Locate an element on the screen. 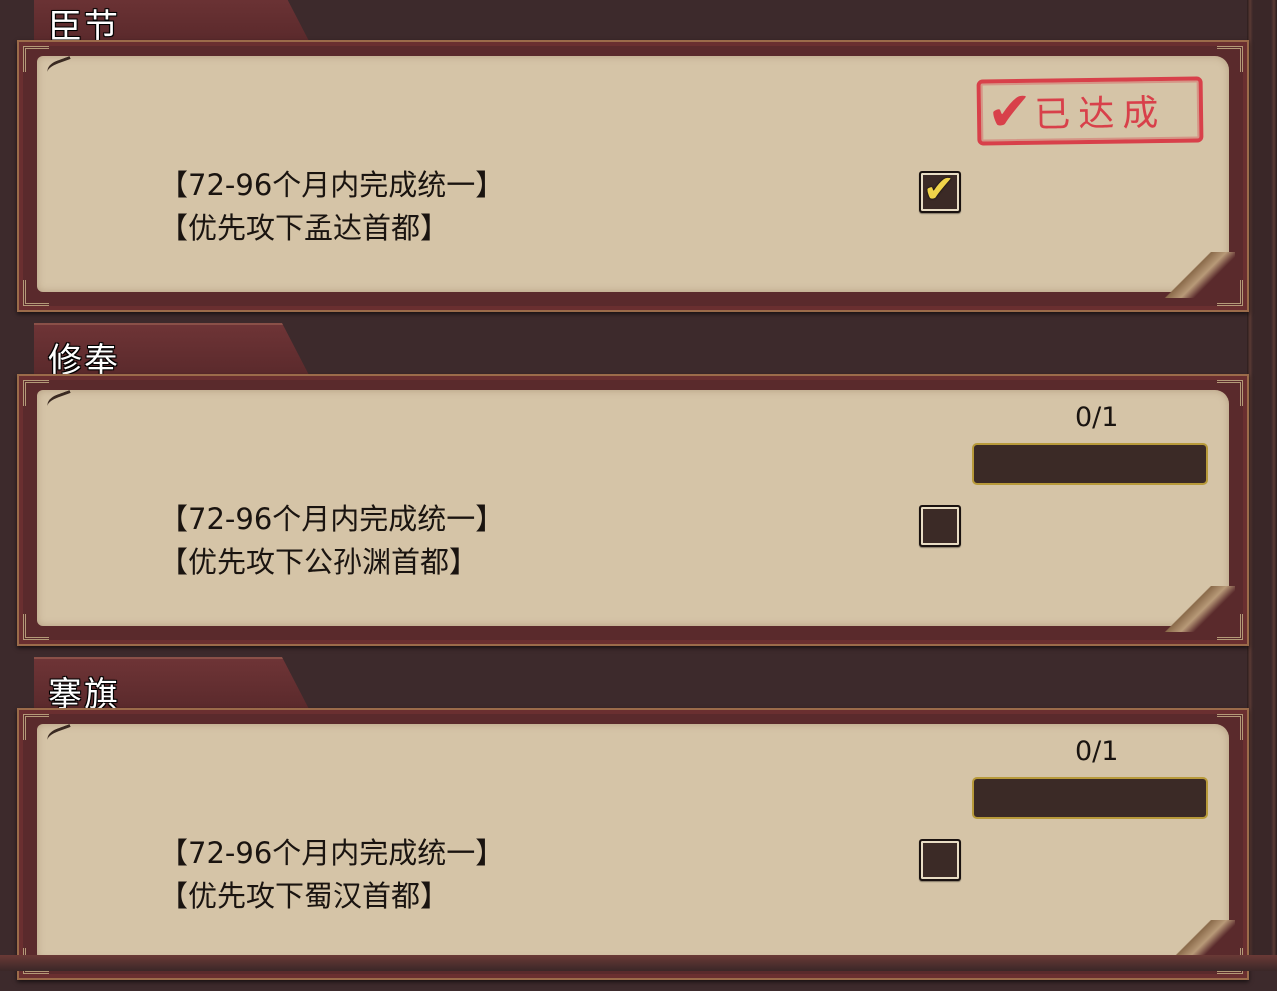 Image resolution: width=1277 pixels, height=991 pixels. objective-checkbox: ✔ is located at coordinates (940, 190).